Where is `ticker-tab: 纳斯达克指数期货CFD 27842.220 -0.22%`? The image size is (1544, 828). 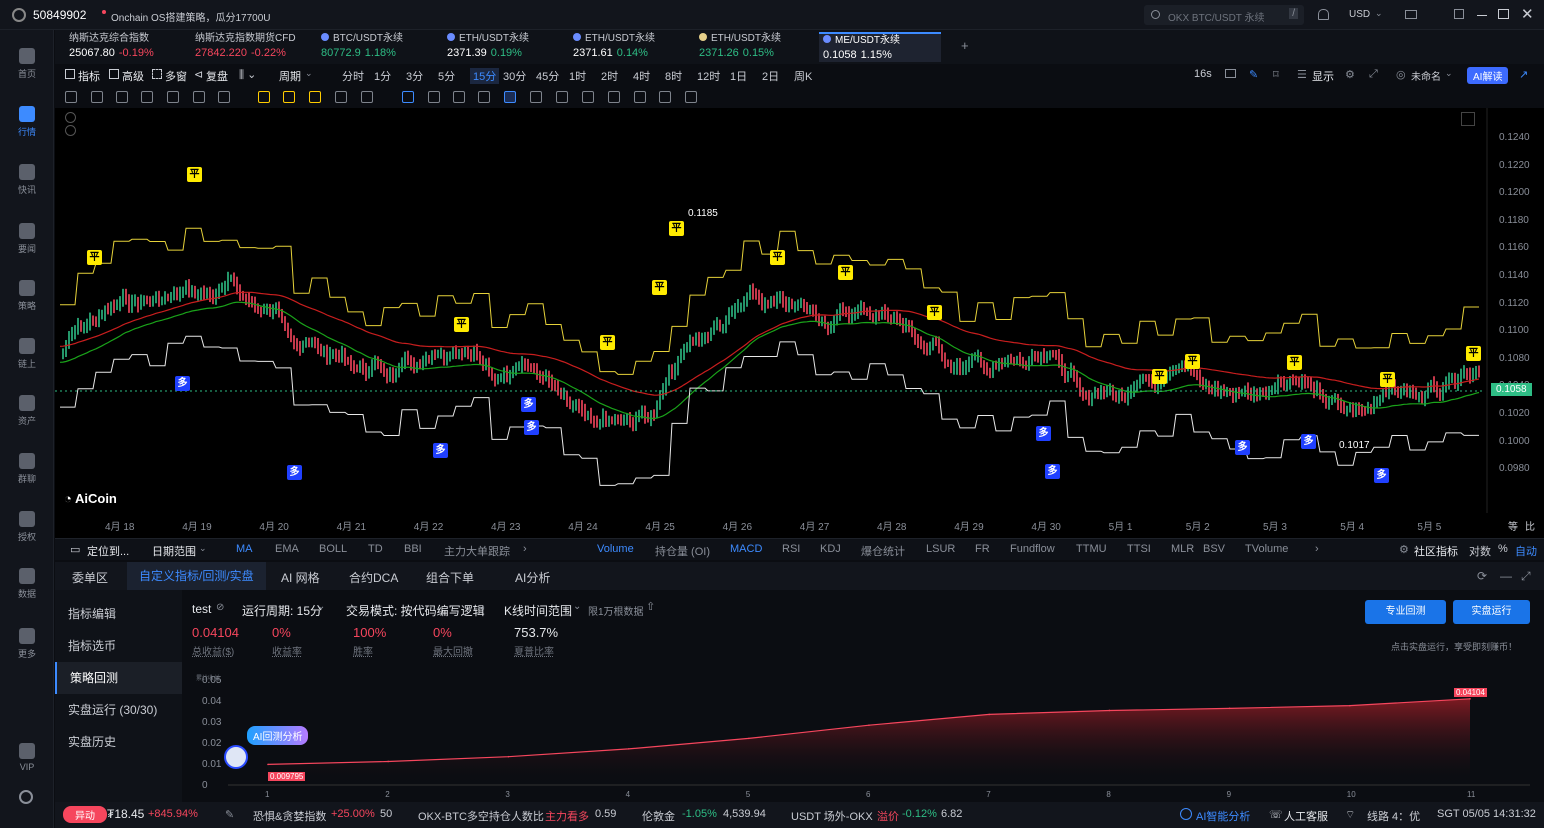
ticker-tab: 纳斯达克指数期货CFD 27842.220 -0.22% is located at coordinates (252, 47).